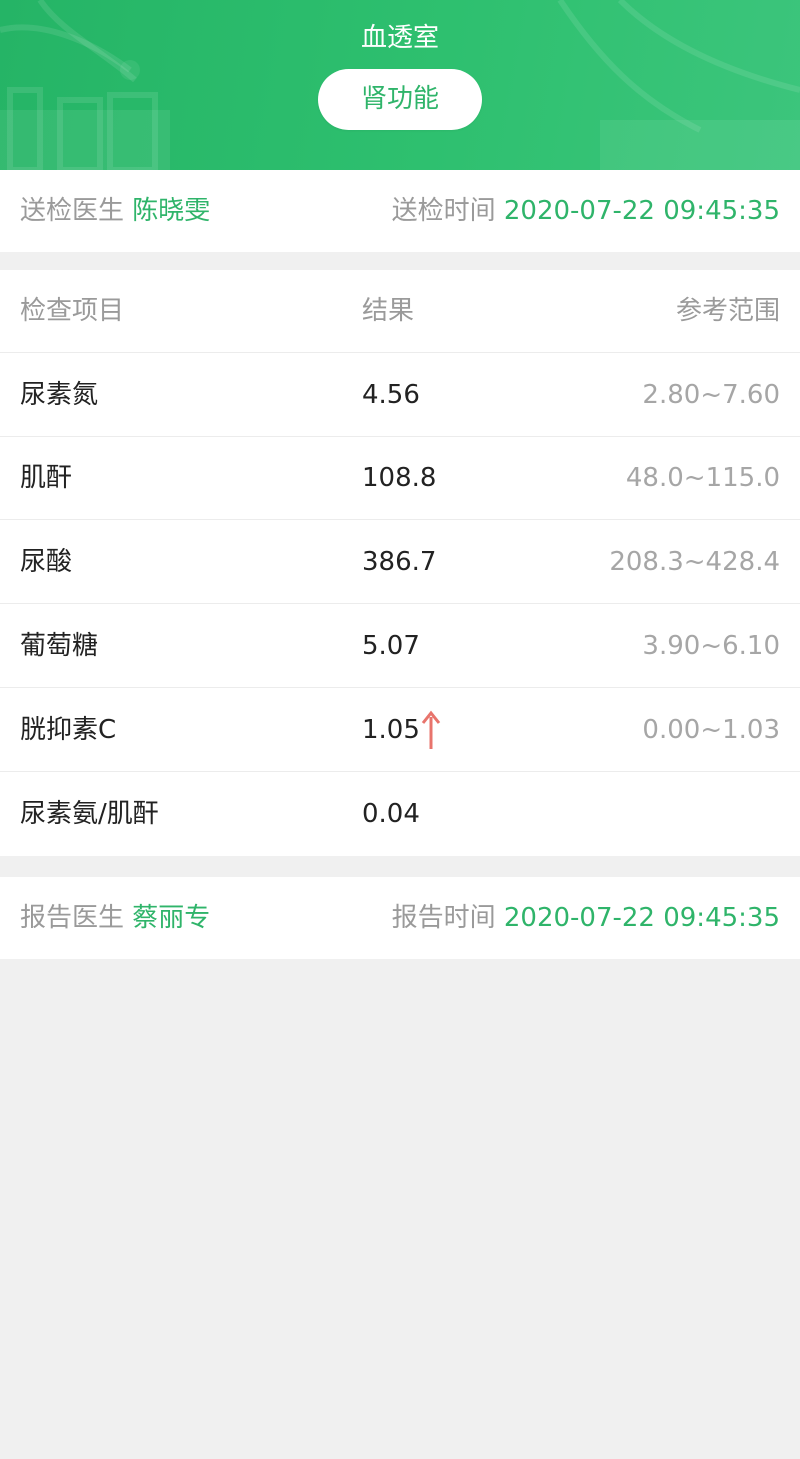  I want to click on table-row: 尿素氮 4.56 2.80~7.60, so click(400, 395).